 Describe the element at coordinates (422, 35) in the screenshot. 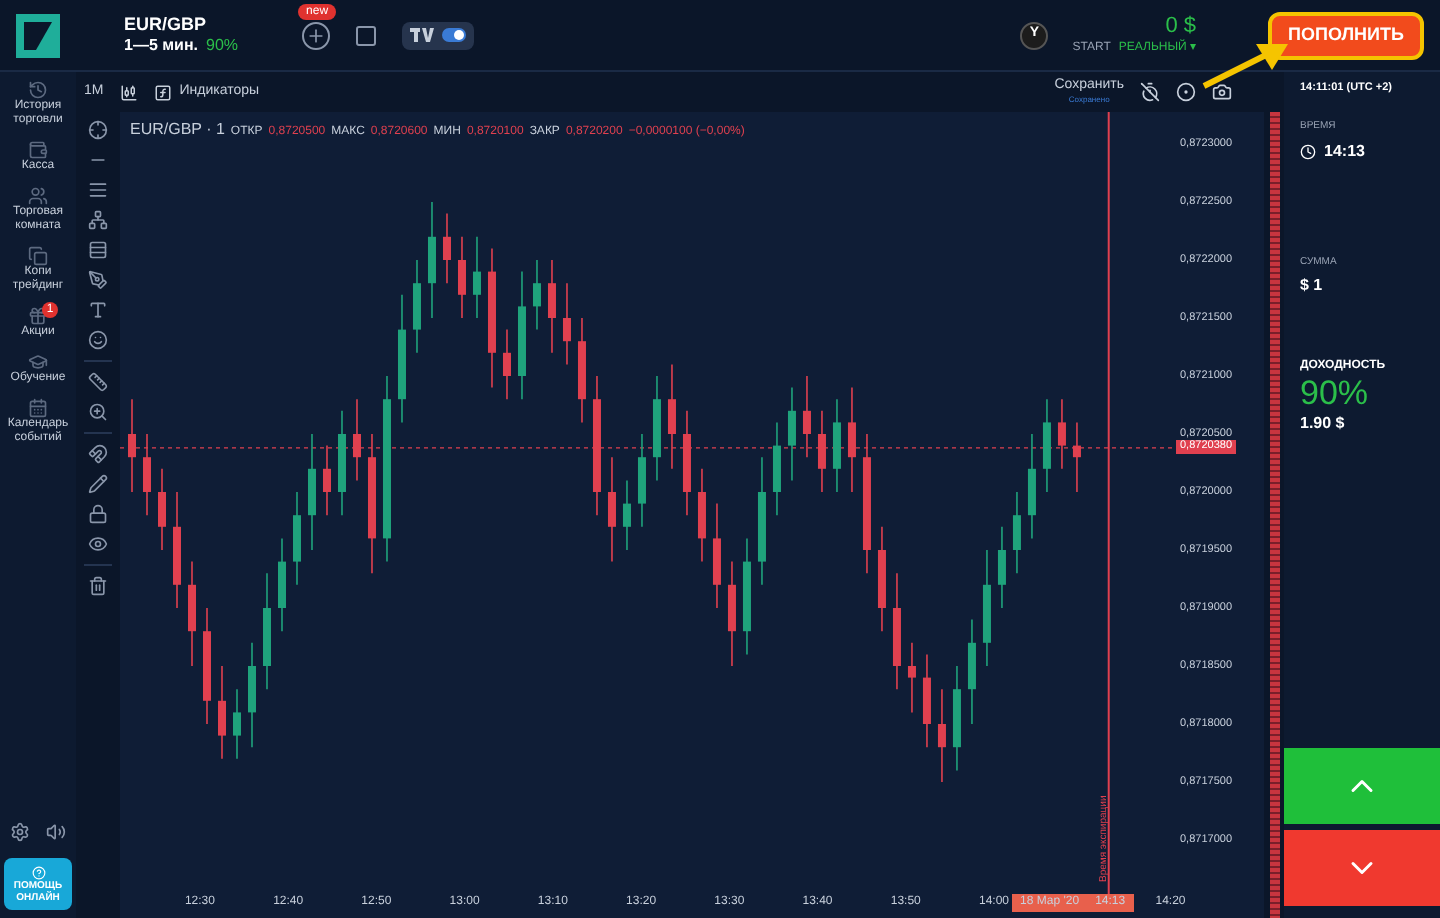

I see `tv-logo-icon` at that location.